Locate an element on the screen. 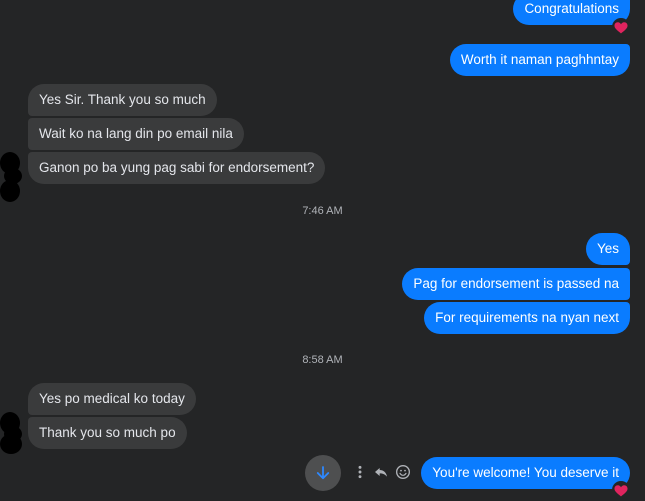 The width and height of the screenshot is (645, 501). arrow-down-icon is located at coordinates (323, 473).